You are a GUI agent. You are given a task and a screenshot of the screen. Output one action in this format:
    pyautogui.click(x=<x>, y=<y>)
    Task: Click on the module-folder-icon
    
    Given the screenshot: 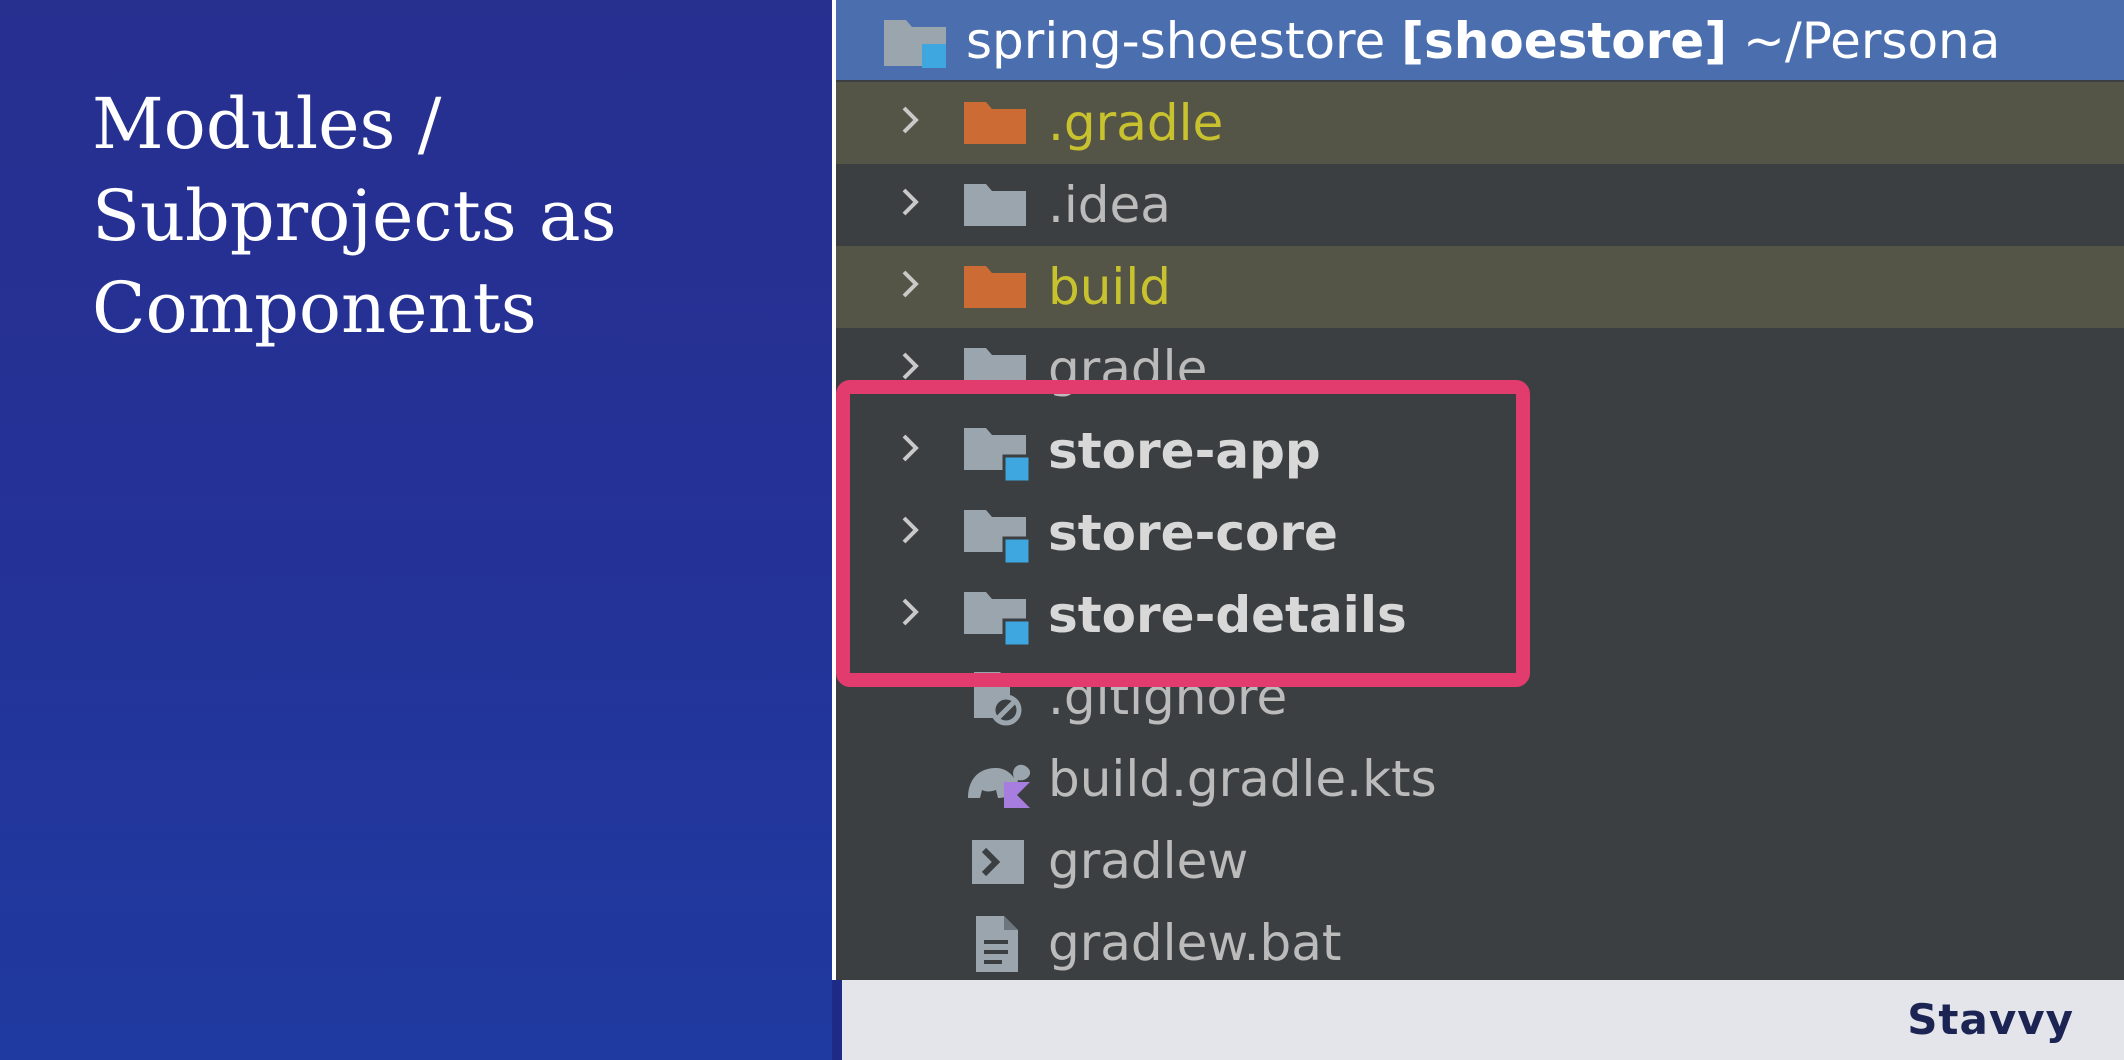 What is the action you would take?
    pyautogui.click(x=915, y=44)
    